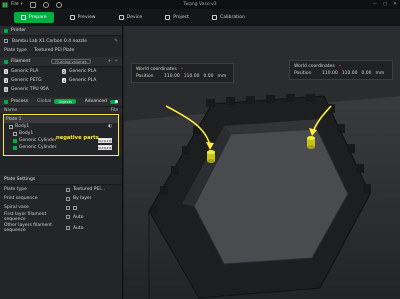 This screenshot has width=400, height=299. What do you see at coordinates (61, 207) in the screenshot?
I see `ps-spiral-vase: Spiral vase` at bounding box center [61, 207].